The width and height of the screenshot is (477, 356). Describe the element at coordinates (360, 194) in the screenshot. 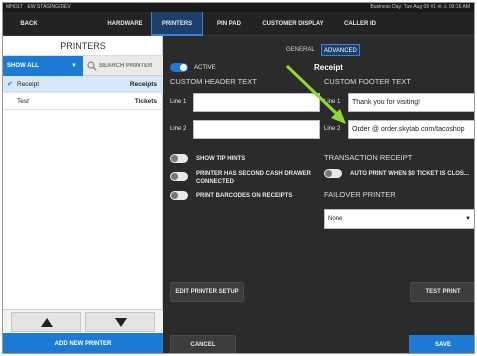

I see `failover-printer-title: FAILOVER PRINTER` at that location.